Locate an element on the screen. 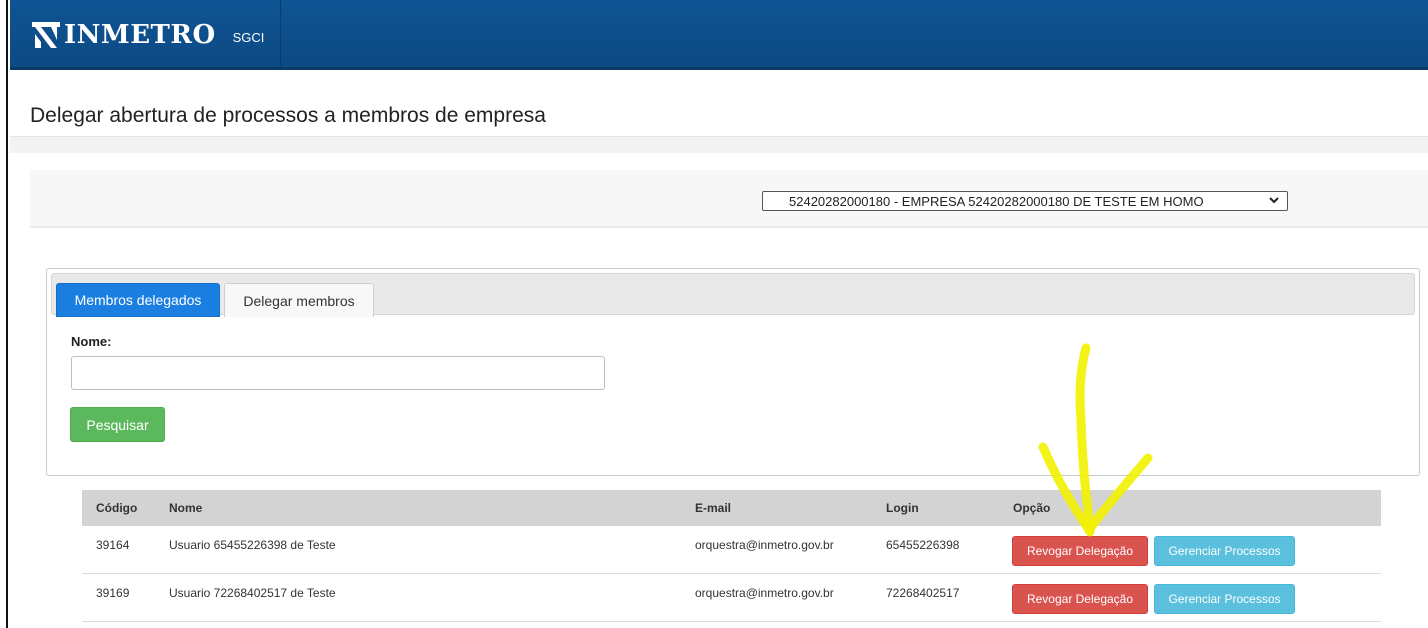  title-separator is located at coordinates (719, 144).